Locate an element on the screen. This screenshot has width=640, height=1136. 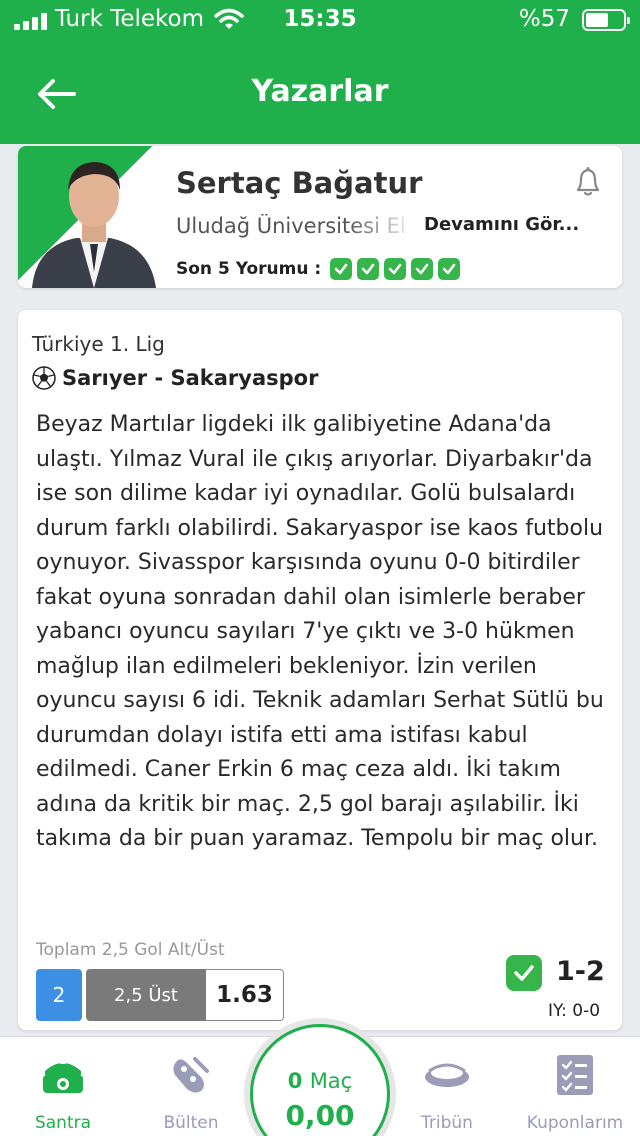
coupon-count: 0 Maç is located at coordinates (320, 1081).